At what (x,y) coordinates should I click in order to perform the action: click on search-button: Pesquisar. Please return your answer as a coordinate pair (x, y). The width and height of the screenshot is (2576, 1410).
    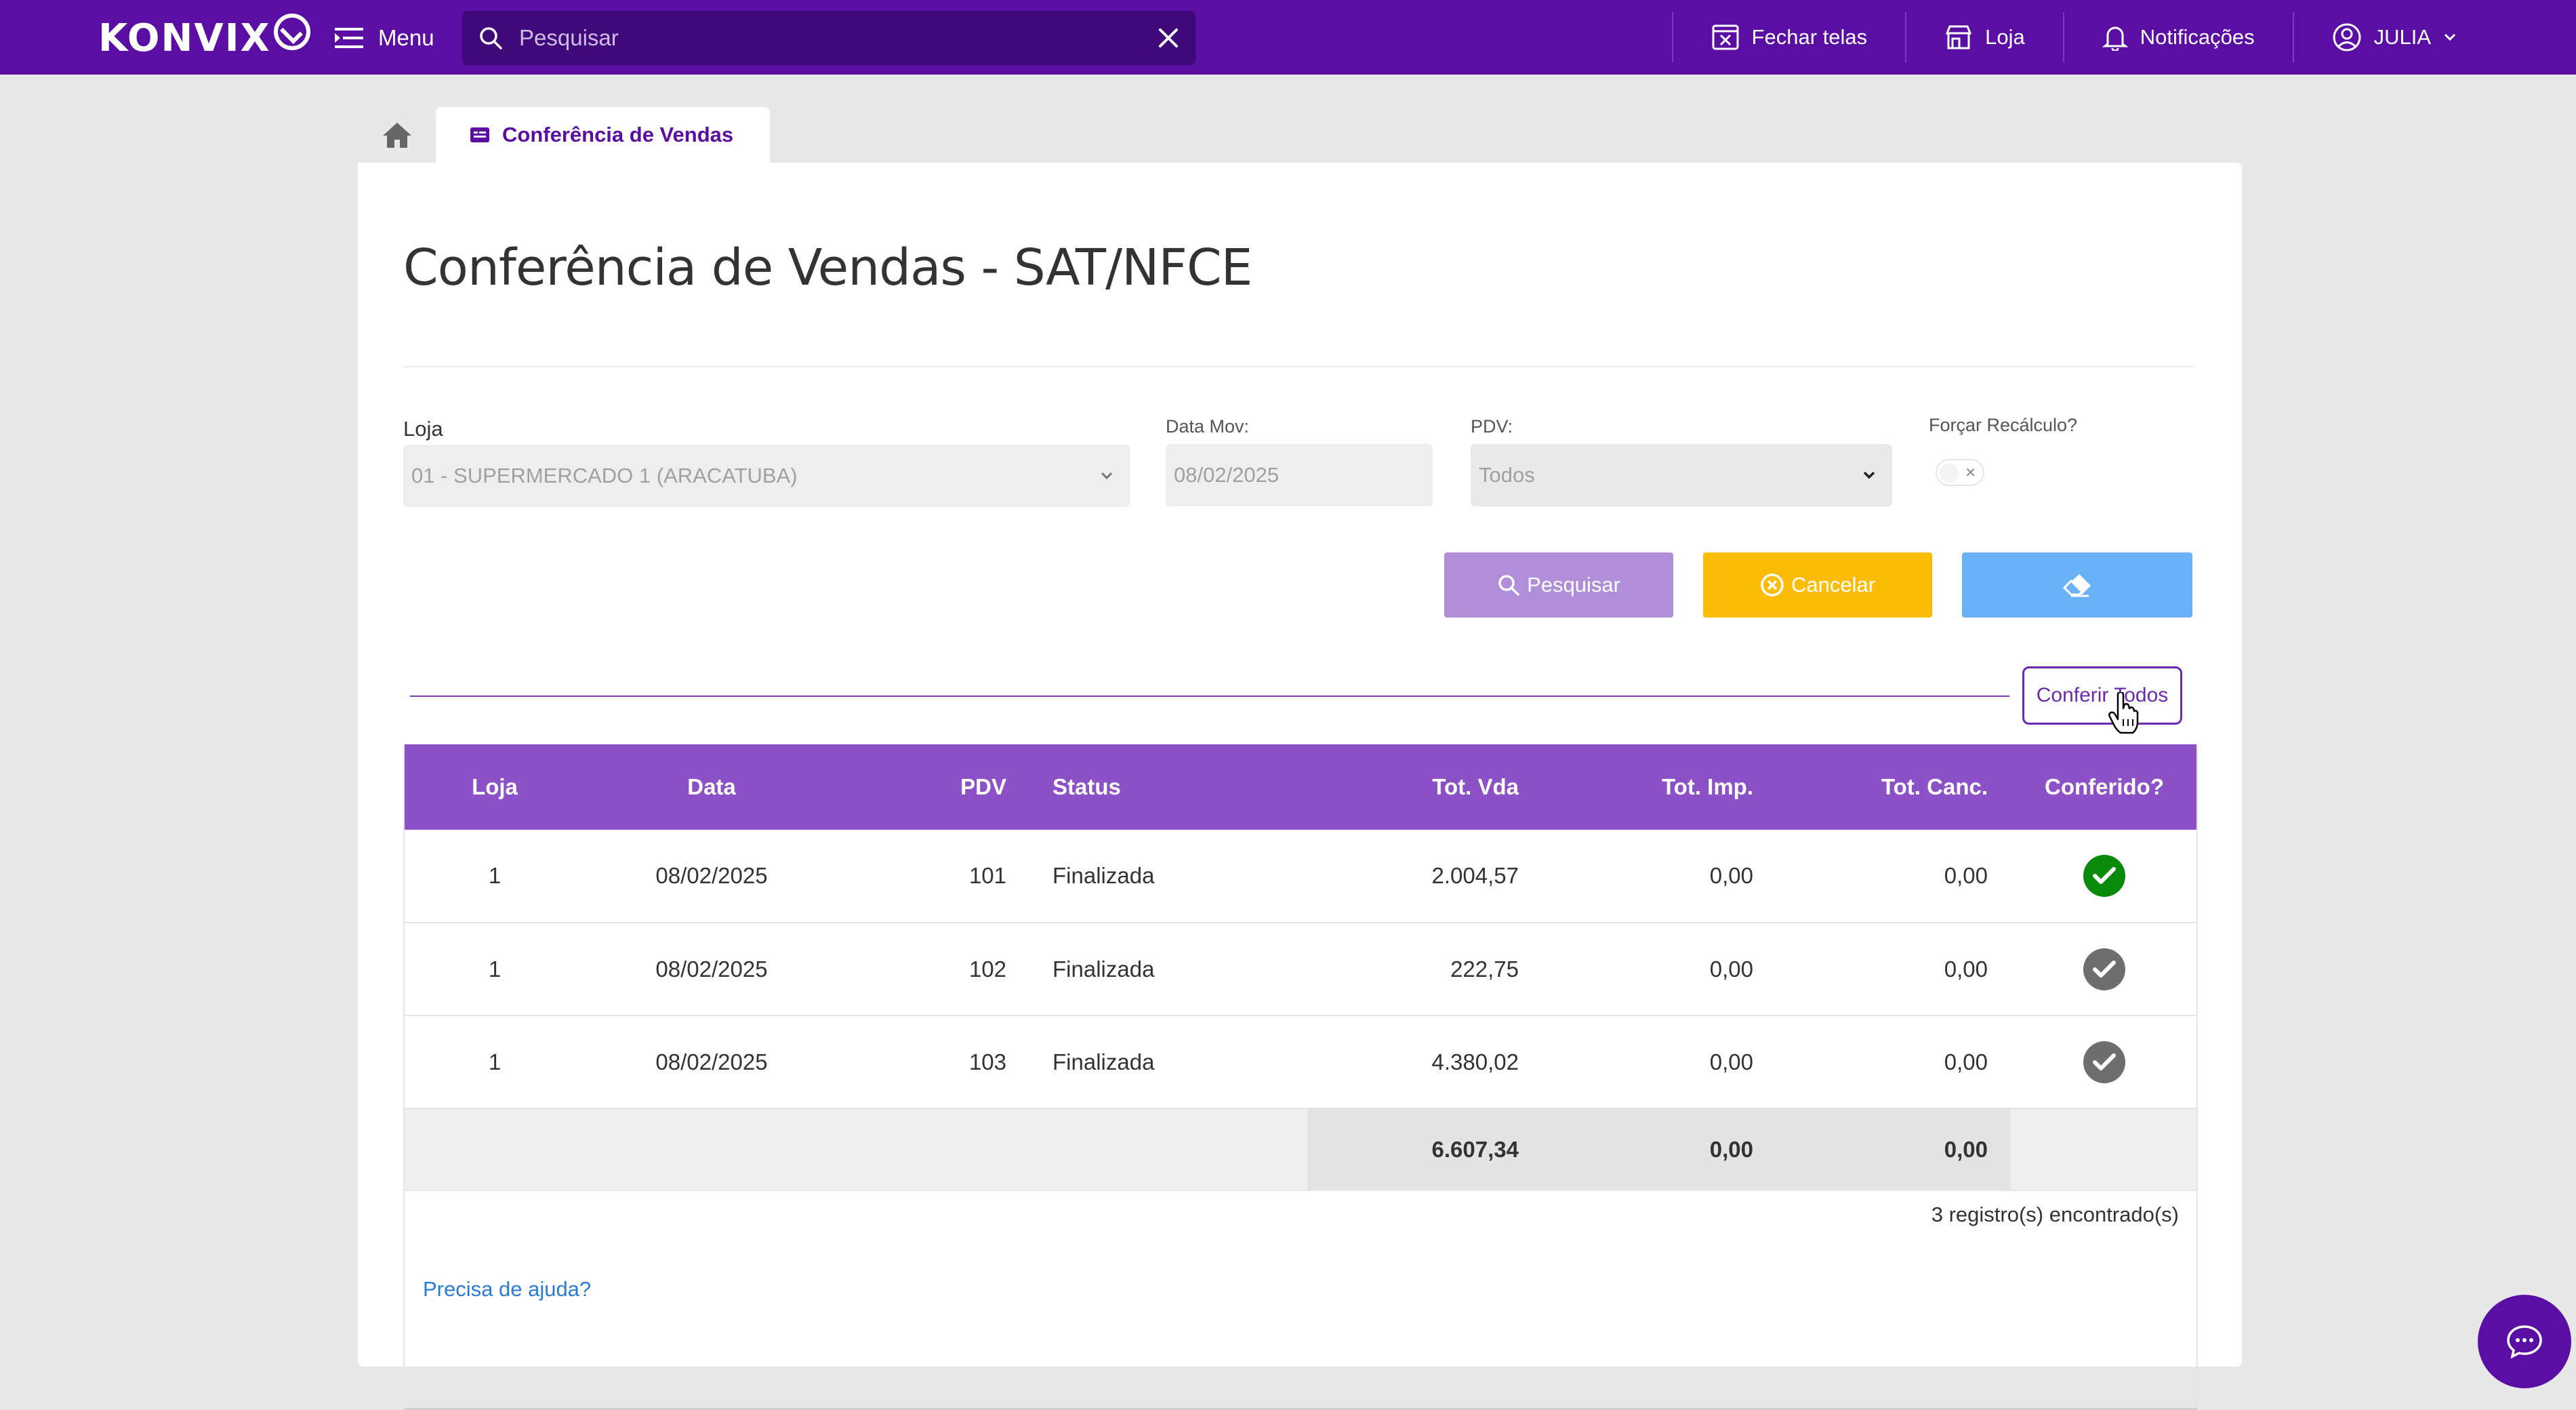
    Looking at the image, I should click on (1559, 585).